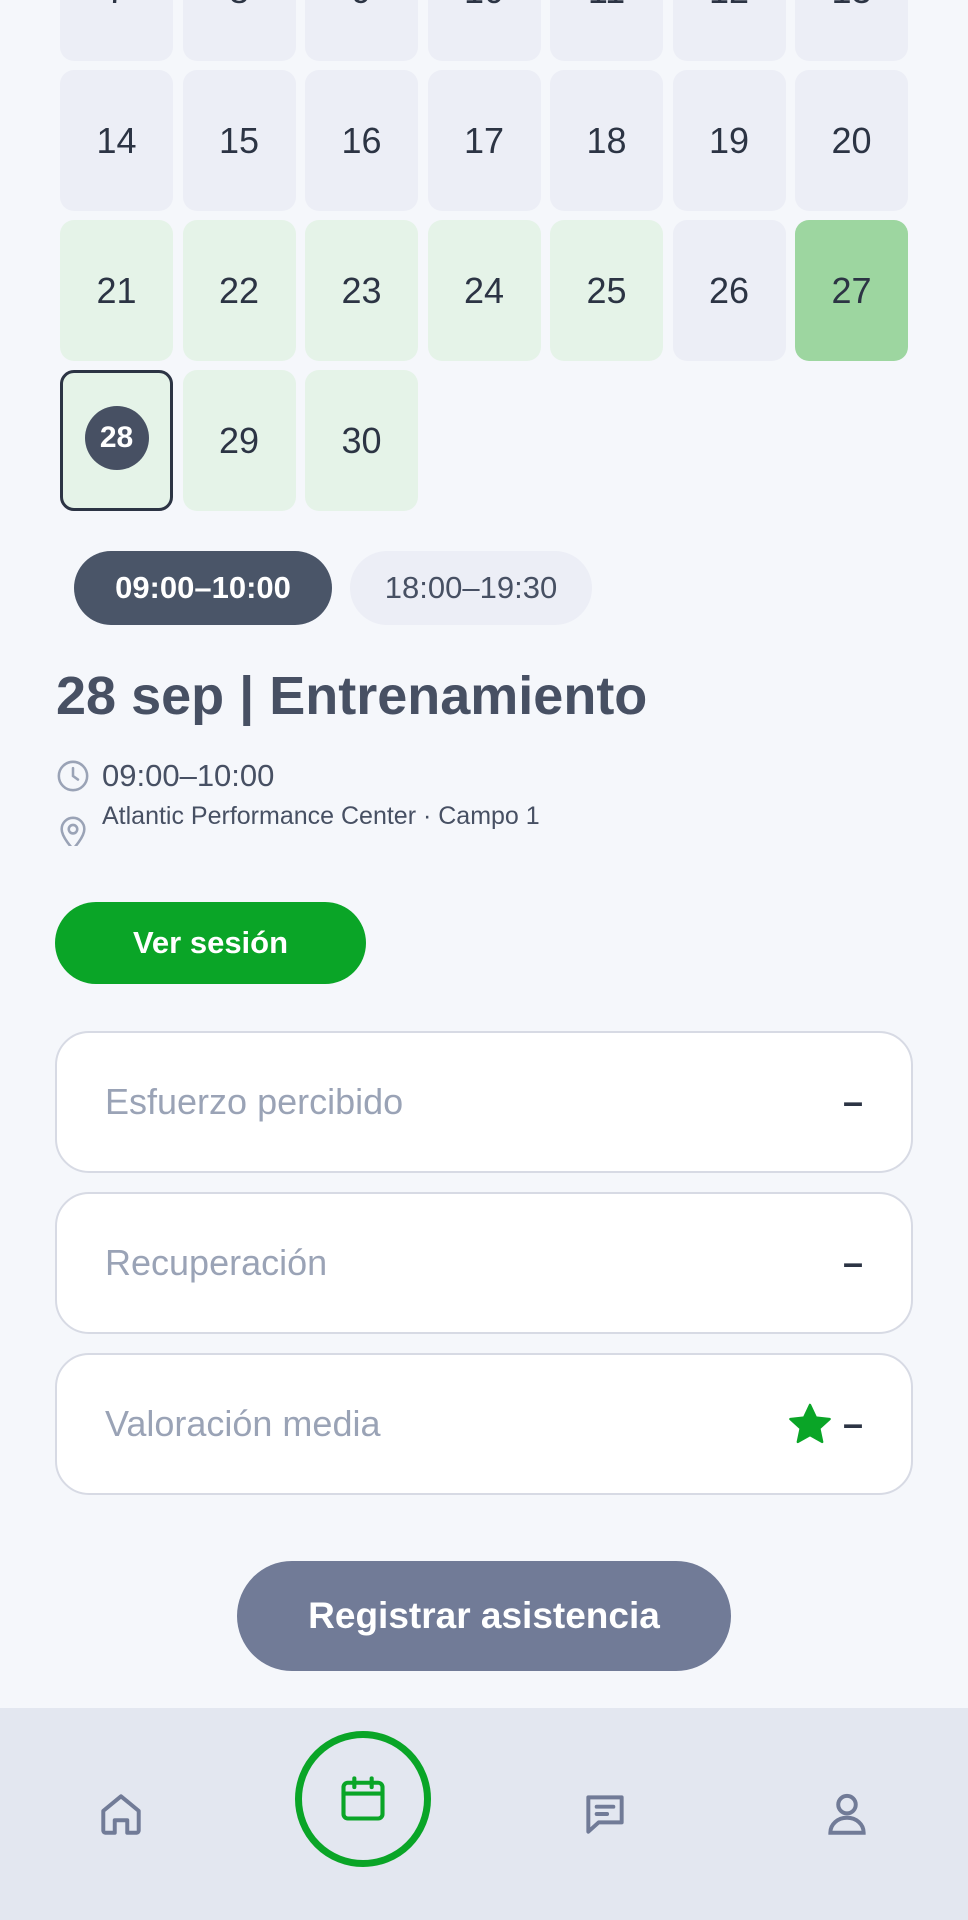 This screenshot has width=968, height=1920. I want to click on day-number: 15, so click(239, 140).